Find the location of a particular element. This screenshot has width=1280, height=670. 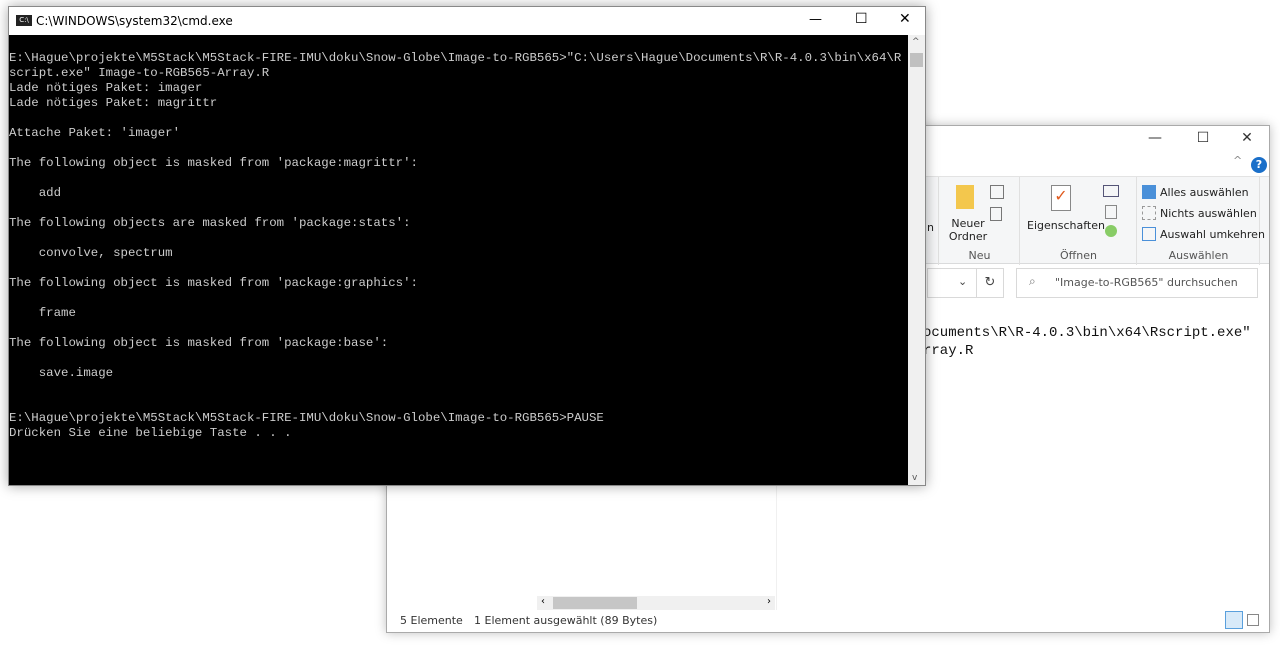

edit-icon is located at coordinates (1111, 212).